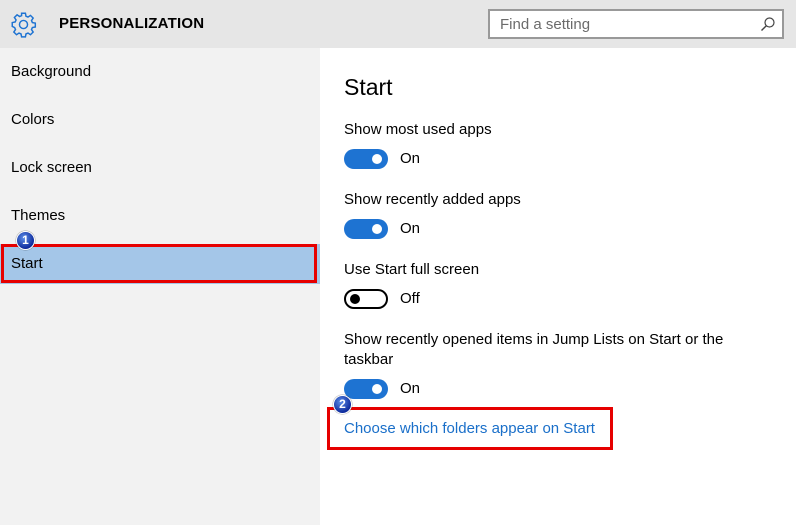 The image size is (796, 525). I want to click on page-title: Start, so click(368, 87).